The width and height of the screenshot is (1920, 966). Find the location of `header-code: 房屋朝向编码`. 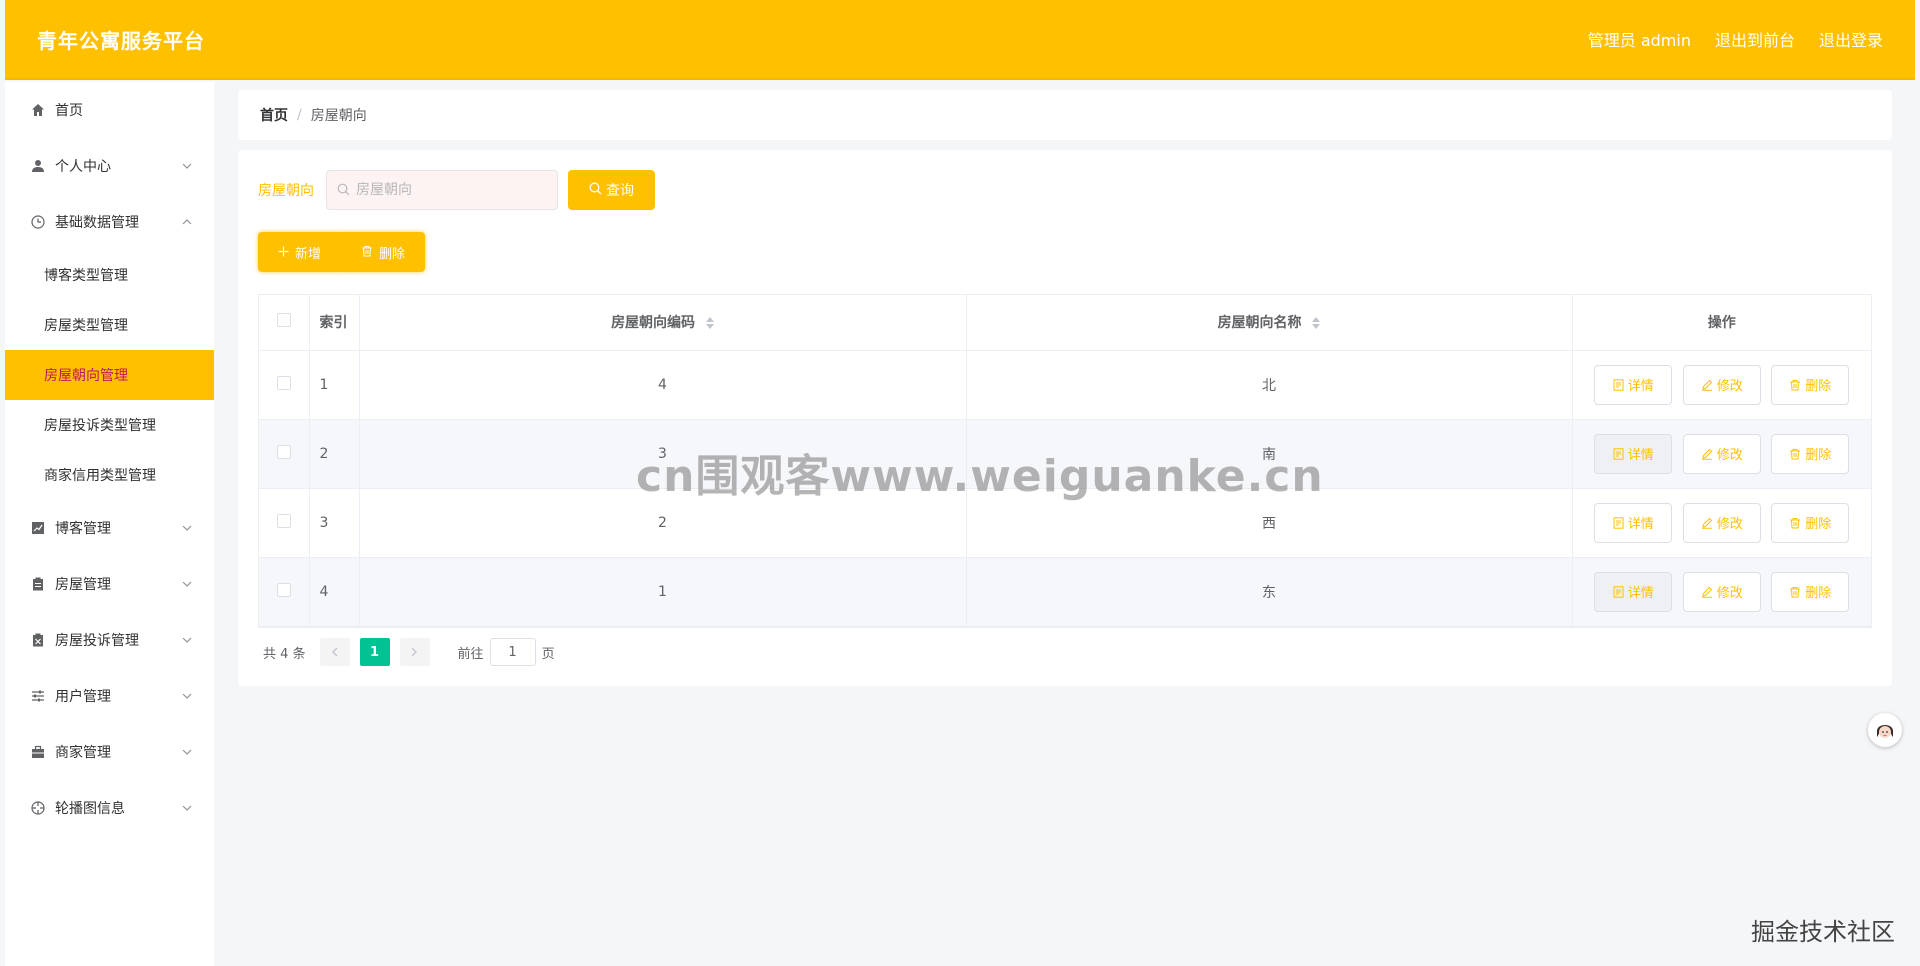

header-code: 房屋朝向编码 is located at coordinates (663, 323).